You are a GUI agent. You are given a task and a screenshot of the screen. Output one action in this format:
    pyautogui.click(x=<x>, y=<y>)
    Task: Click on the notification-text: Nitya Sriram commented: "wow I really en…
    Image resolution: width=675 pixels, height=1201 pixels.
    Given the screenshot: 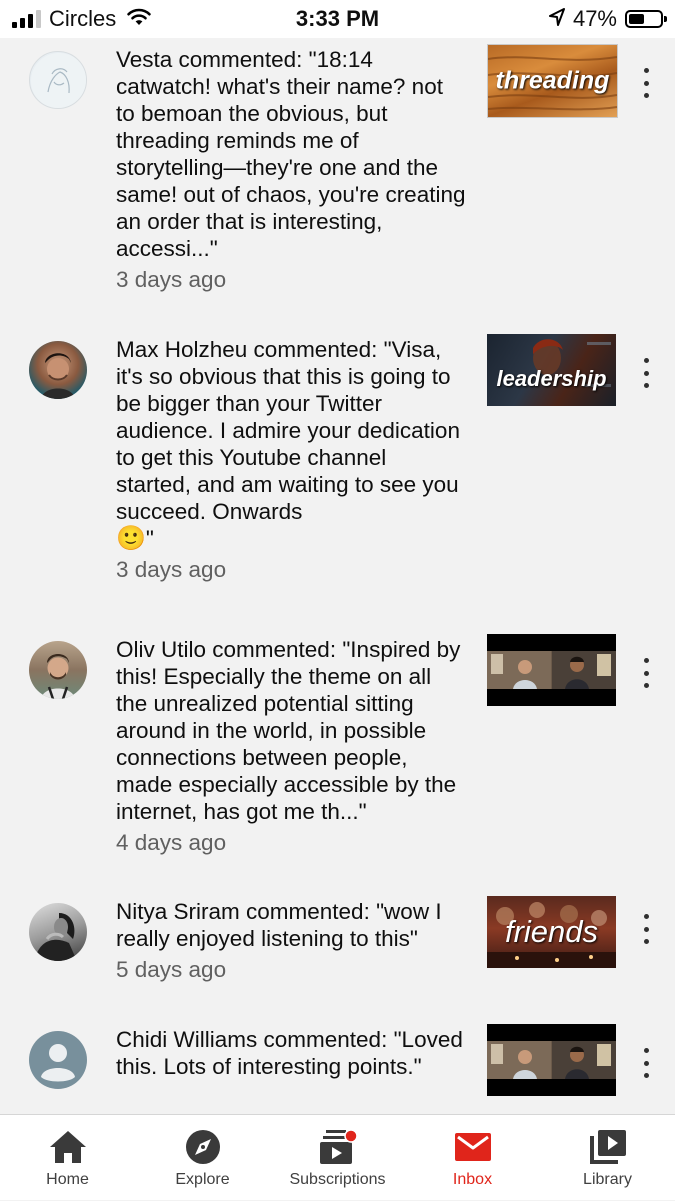 What is the action you would take?
    pyautogui.click(x=279, y=925)
    